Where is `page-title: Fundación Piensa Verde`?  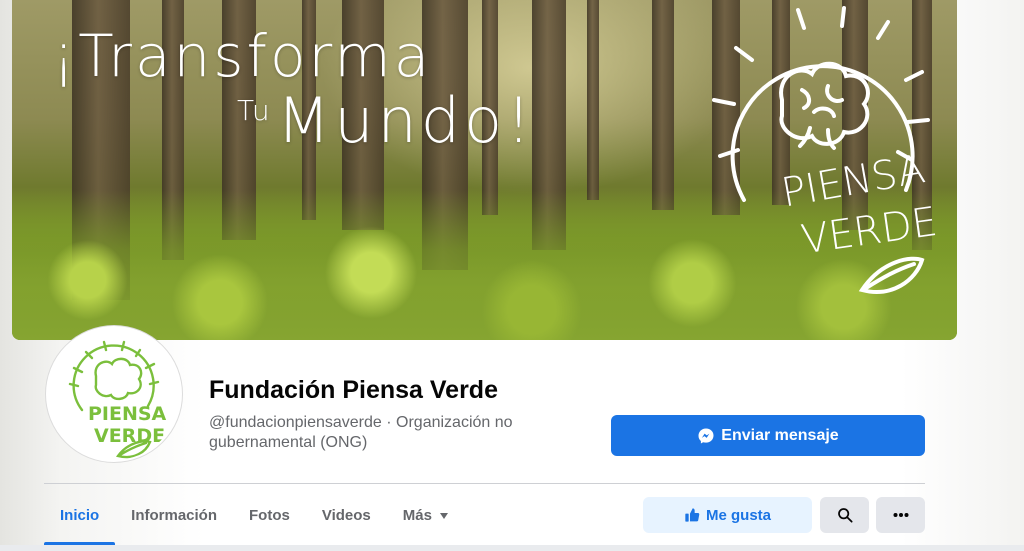
page-title: Fundación Piensa Verde is located at coordinates (353, 390).